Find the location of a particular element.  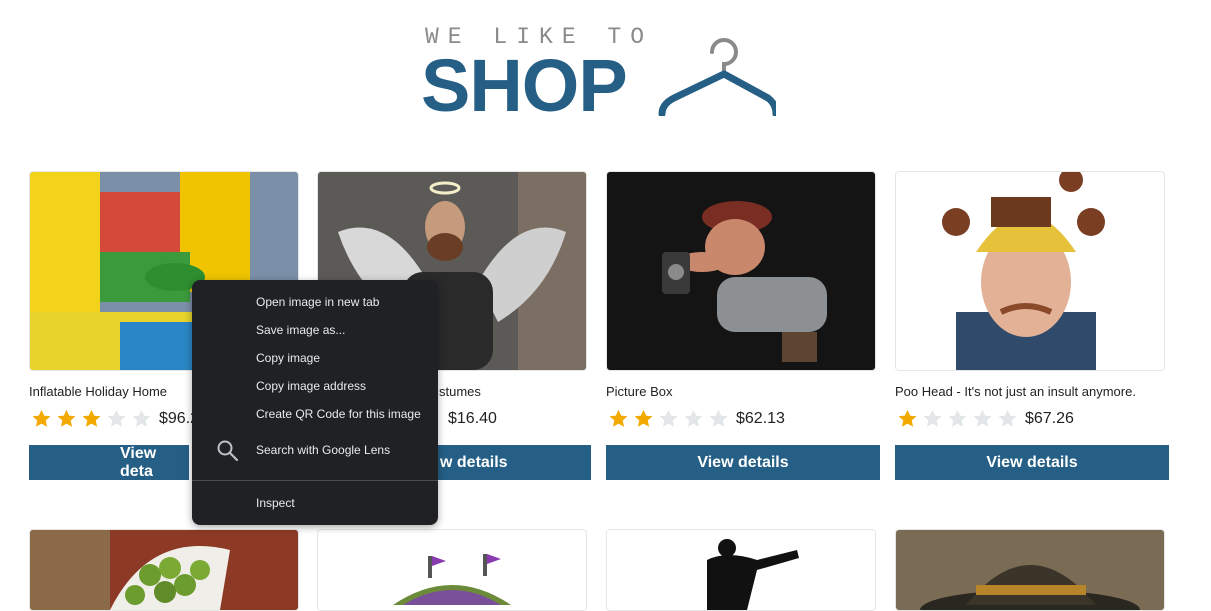

search-icon is located at coordinates (228, 451).